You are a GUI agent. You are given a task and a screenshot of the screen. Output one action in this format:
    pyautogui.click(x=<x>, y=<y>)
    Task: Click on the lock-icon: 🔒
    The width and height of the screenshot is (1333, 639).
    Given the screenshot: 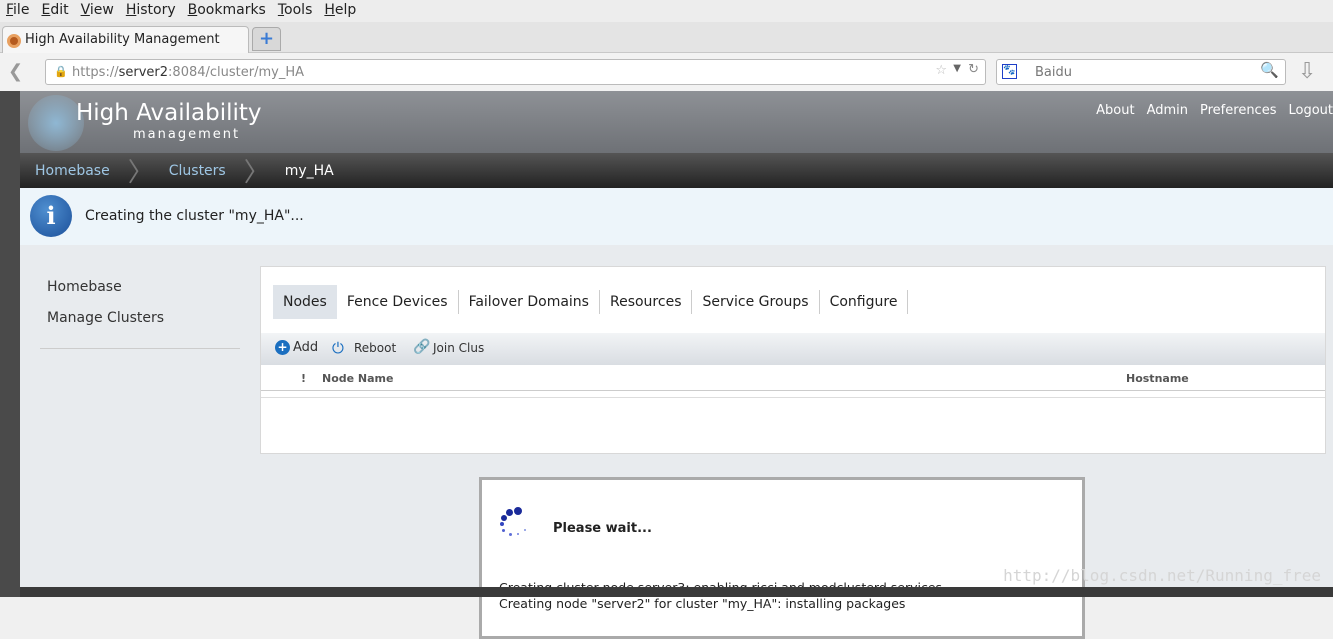 What is the action you would take?
    pyautogui.click(x=61, y=71)
    